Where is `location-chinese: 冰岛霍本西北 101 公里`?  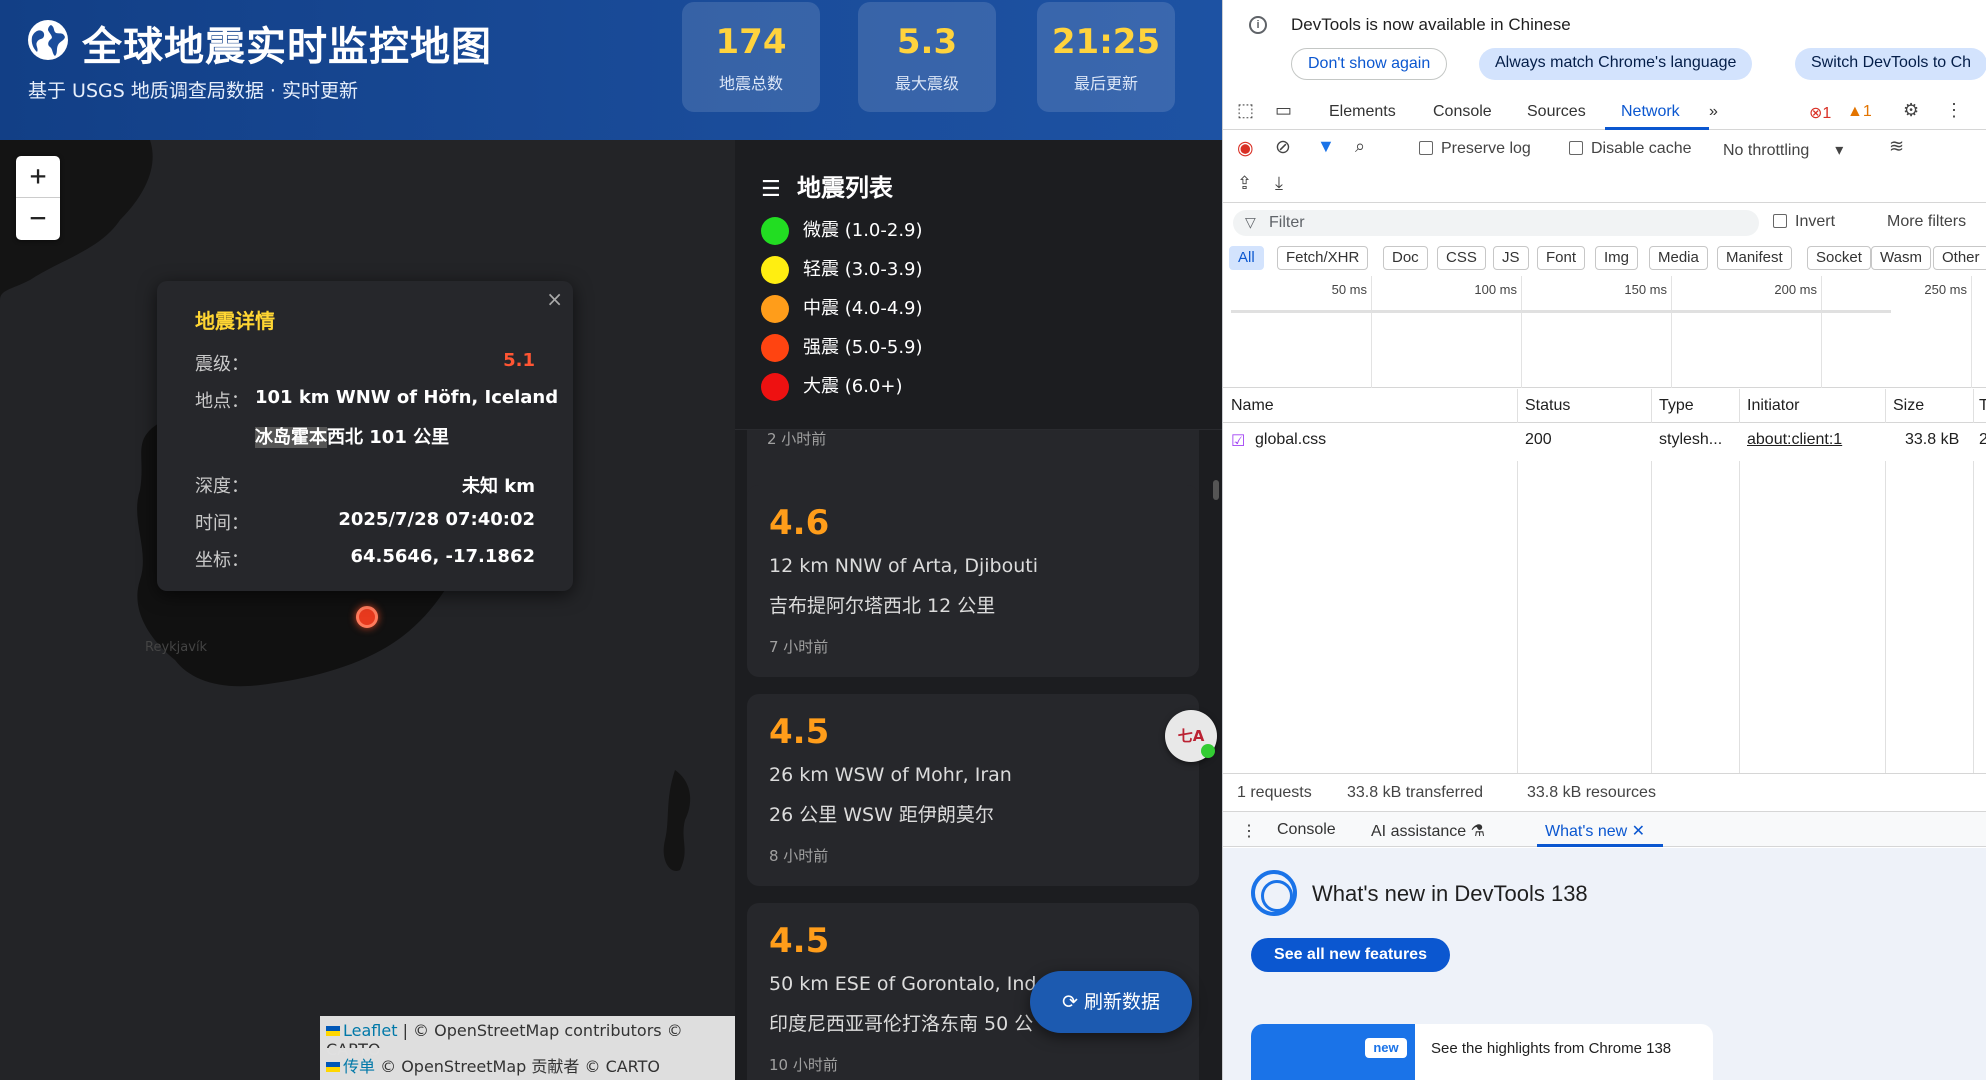 location-chinese: 冰岛霍本西北 101 公里 is located at coordinates (352, 436).